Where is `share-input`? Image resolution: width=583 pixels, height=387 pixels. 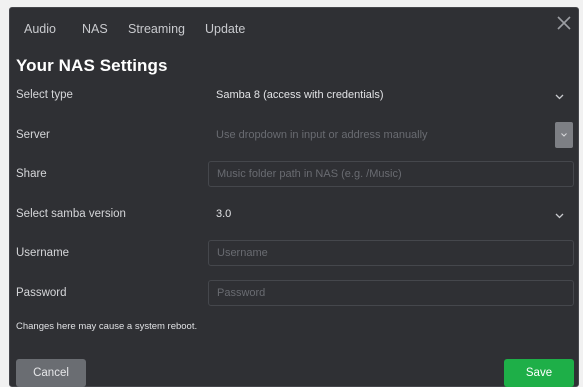
share-input is located at coordinates (391, 174).